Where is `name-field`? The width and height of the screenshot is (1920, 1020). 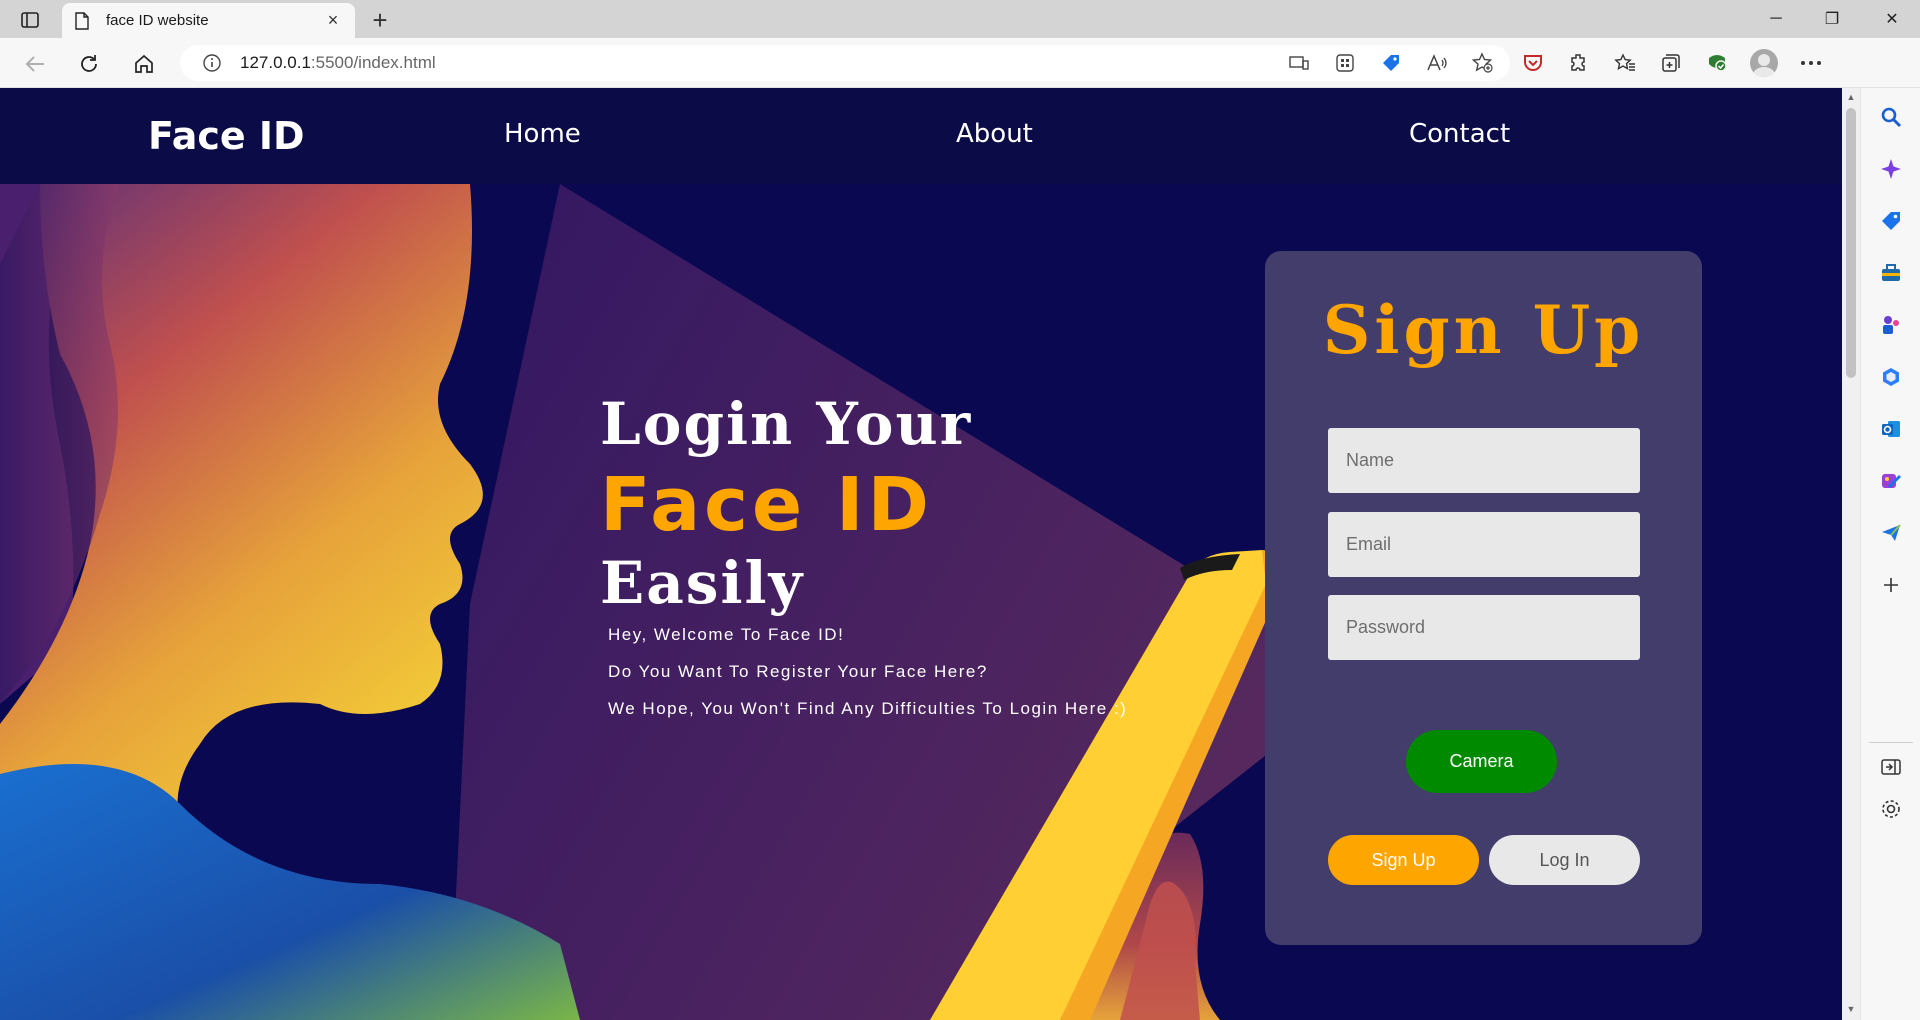
name-field is located at coordinates (1484, 460).